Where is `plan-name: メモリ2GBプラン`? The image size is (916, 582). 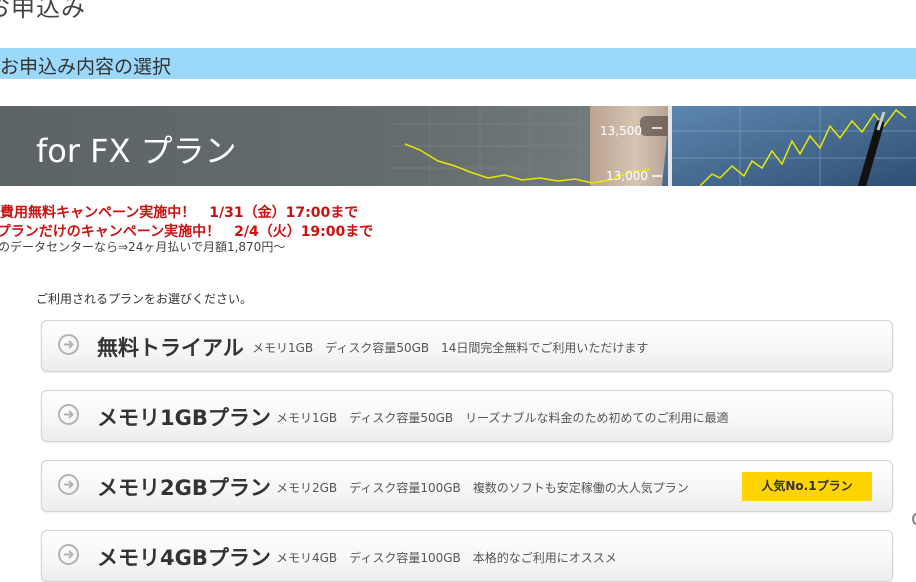
plan-name: メモリ2GBプラン is located at coordinates (184, 488).